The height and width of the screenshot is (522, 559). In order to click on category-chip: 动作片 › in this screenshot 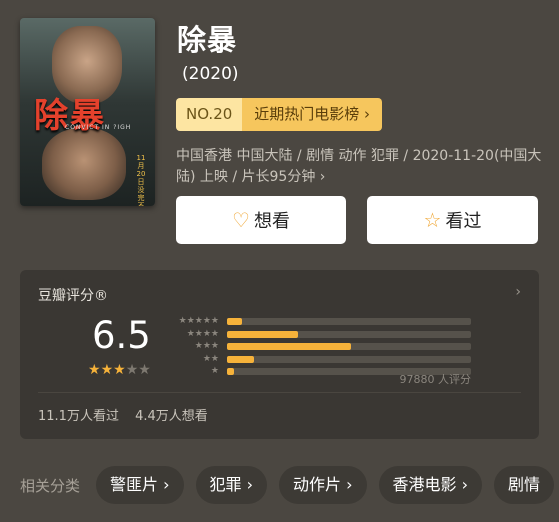, I will do `click(323, 485)`.